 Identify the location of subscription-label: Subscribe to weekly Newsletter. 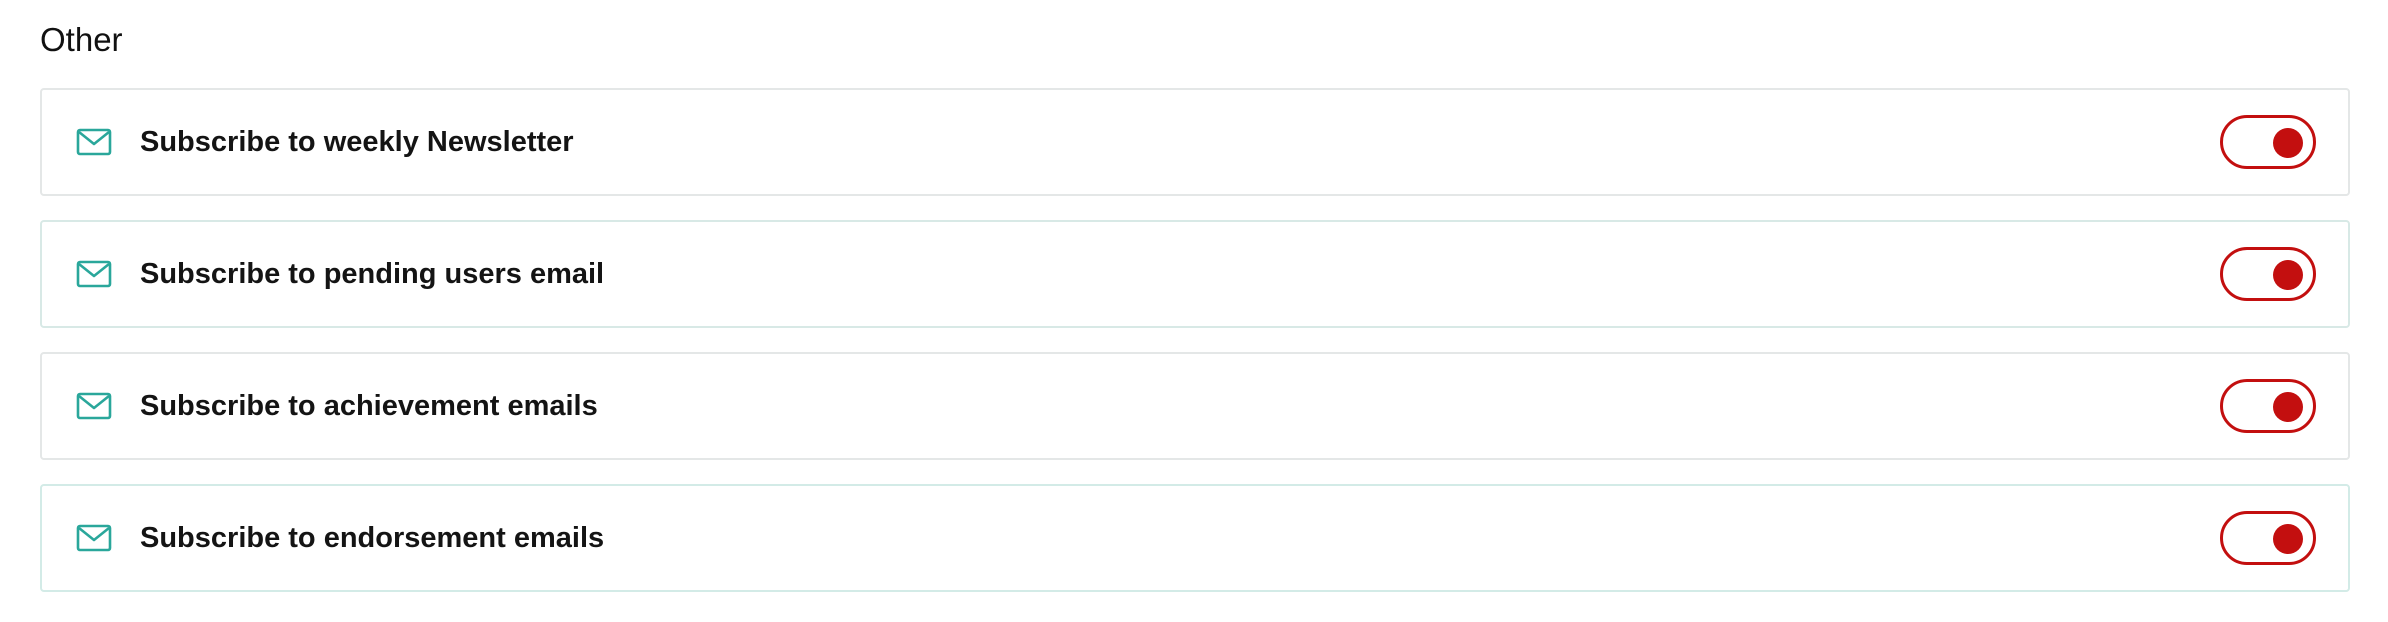
(357, 142).